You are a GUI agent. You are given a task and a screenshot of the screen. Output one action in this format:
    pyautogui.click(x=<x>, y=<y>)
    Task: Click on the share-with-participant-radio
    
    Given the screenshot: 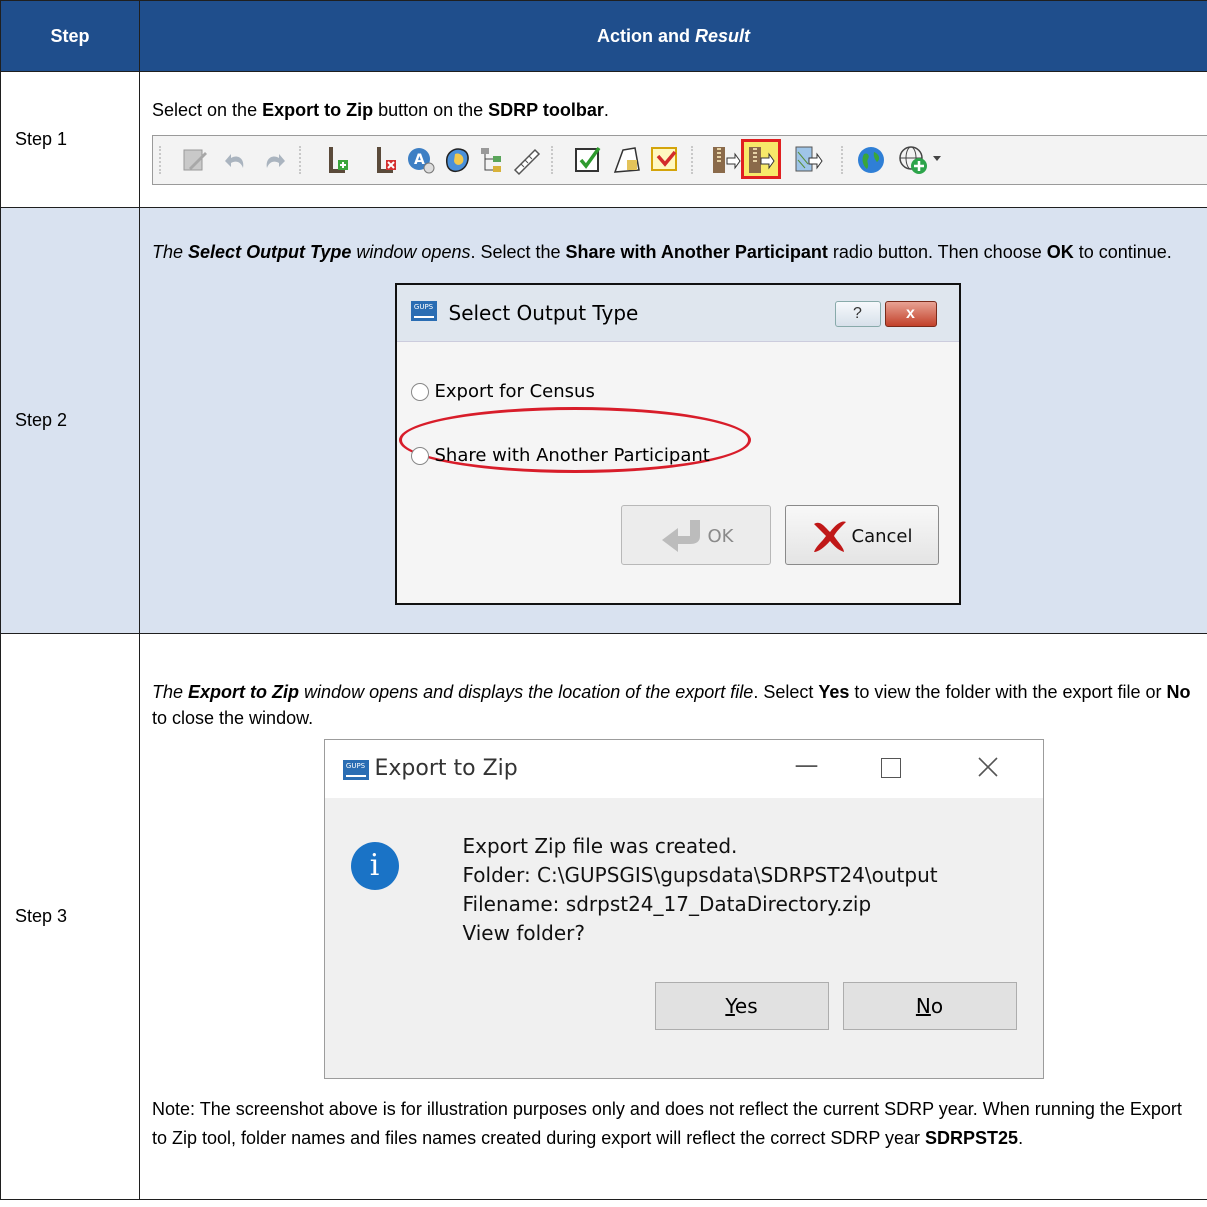 What is the action you would take?
    pyautogui.click(x=419, y=455)
    